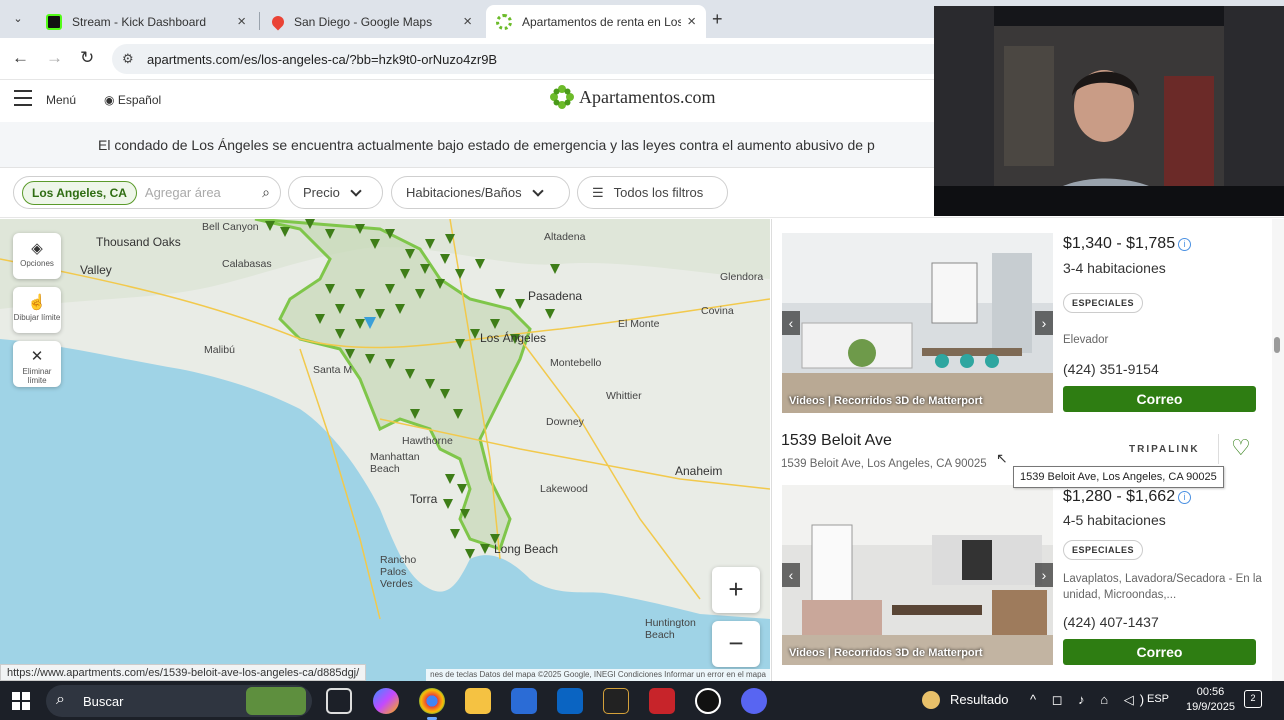  Describe the element at coordinates (1114, 268) in the screenshot. I see `listing-beds: 3-4 habitaciones` at that location.